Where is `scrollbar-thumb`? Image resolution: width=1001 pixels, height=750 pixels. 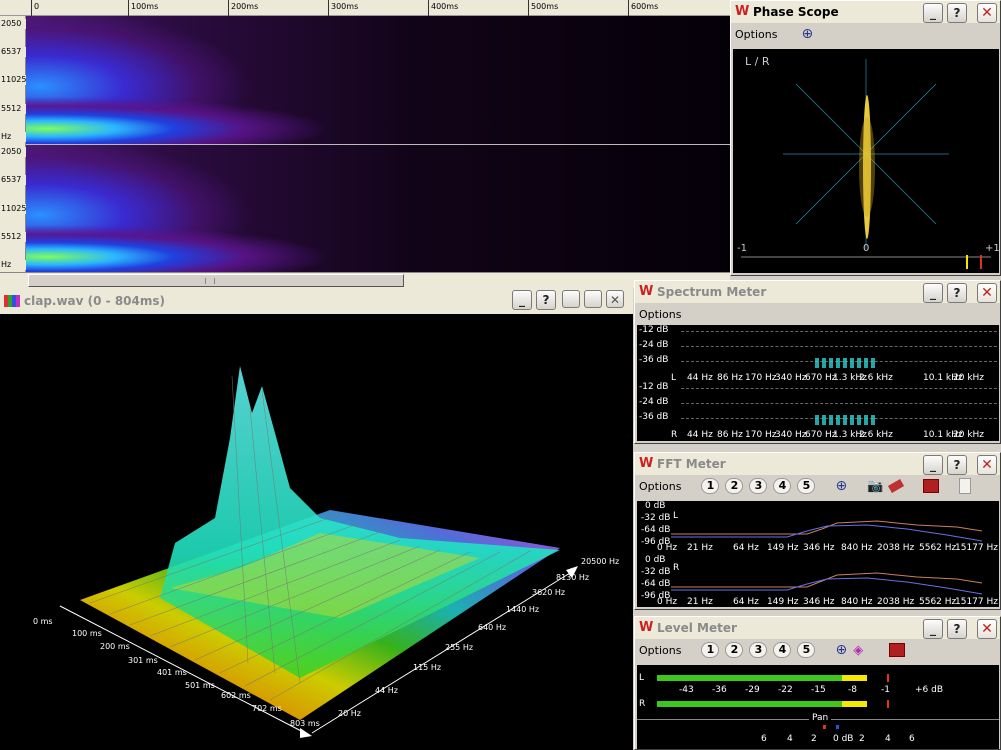 scrollbar-thumb is located at coordinates (216, 280).